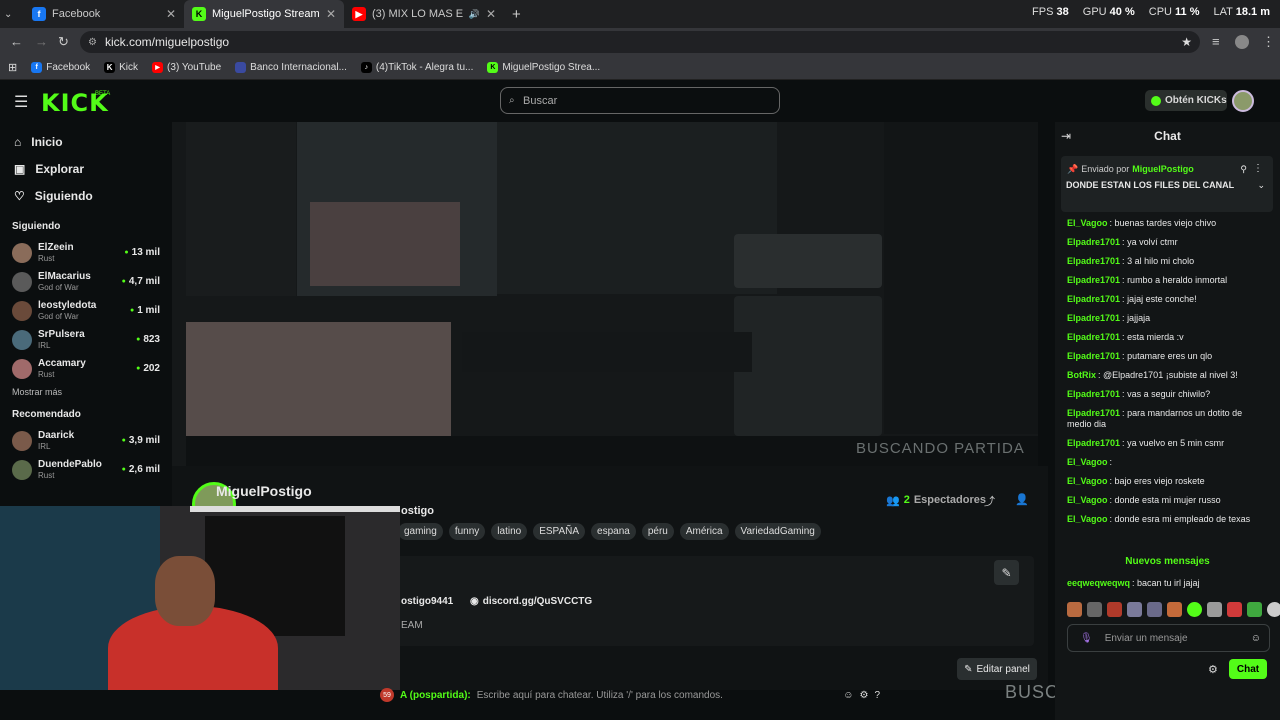 This screenshot has height=720, width=1280. What do you see at coordinates (427, 601) in the screenshot?
I see `social-link-1: ostigo9441` at bounding box center [427, 601].